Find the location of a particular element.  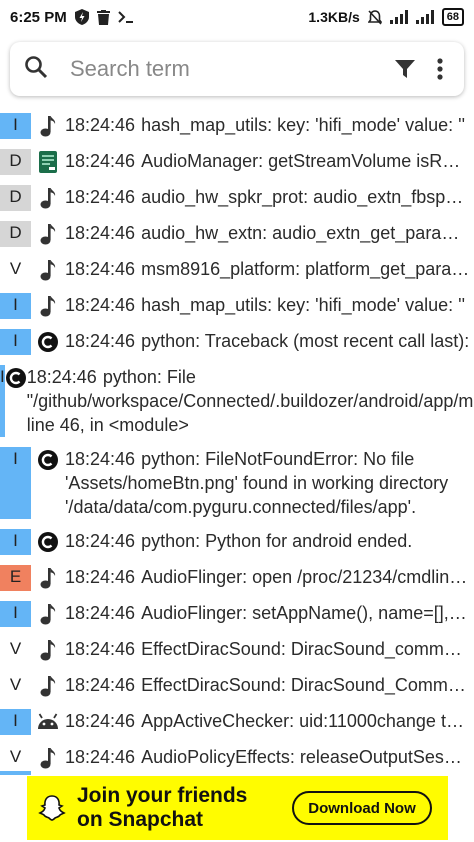

search-icon is located at coordinates (36, 69).